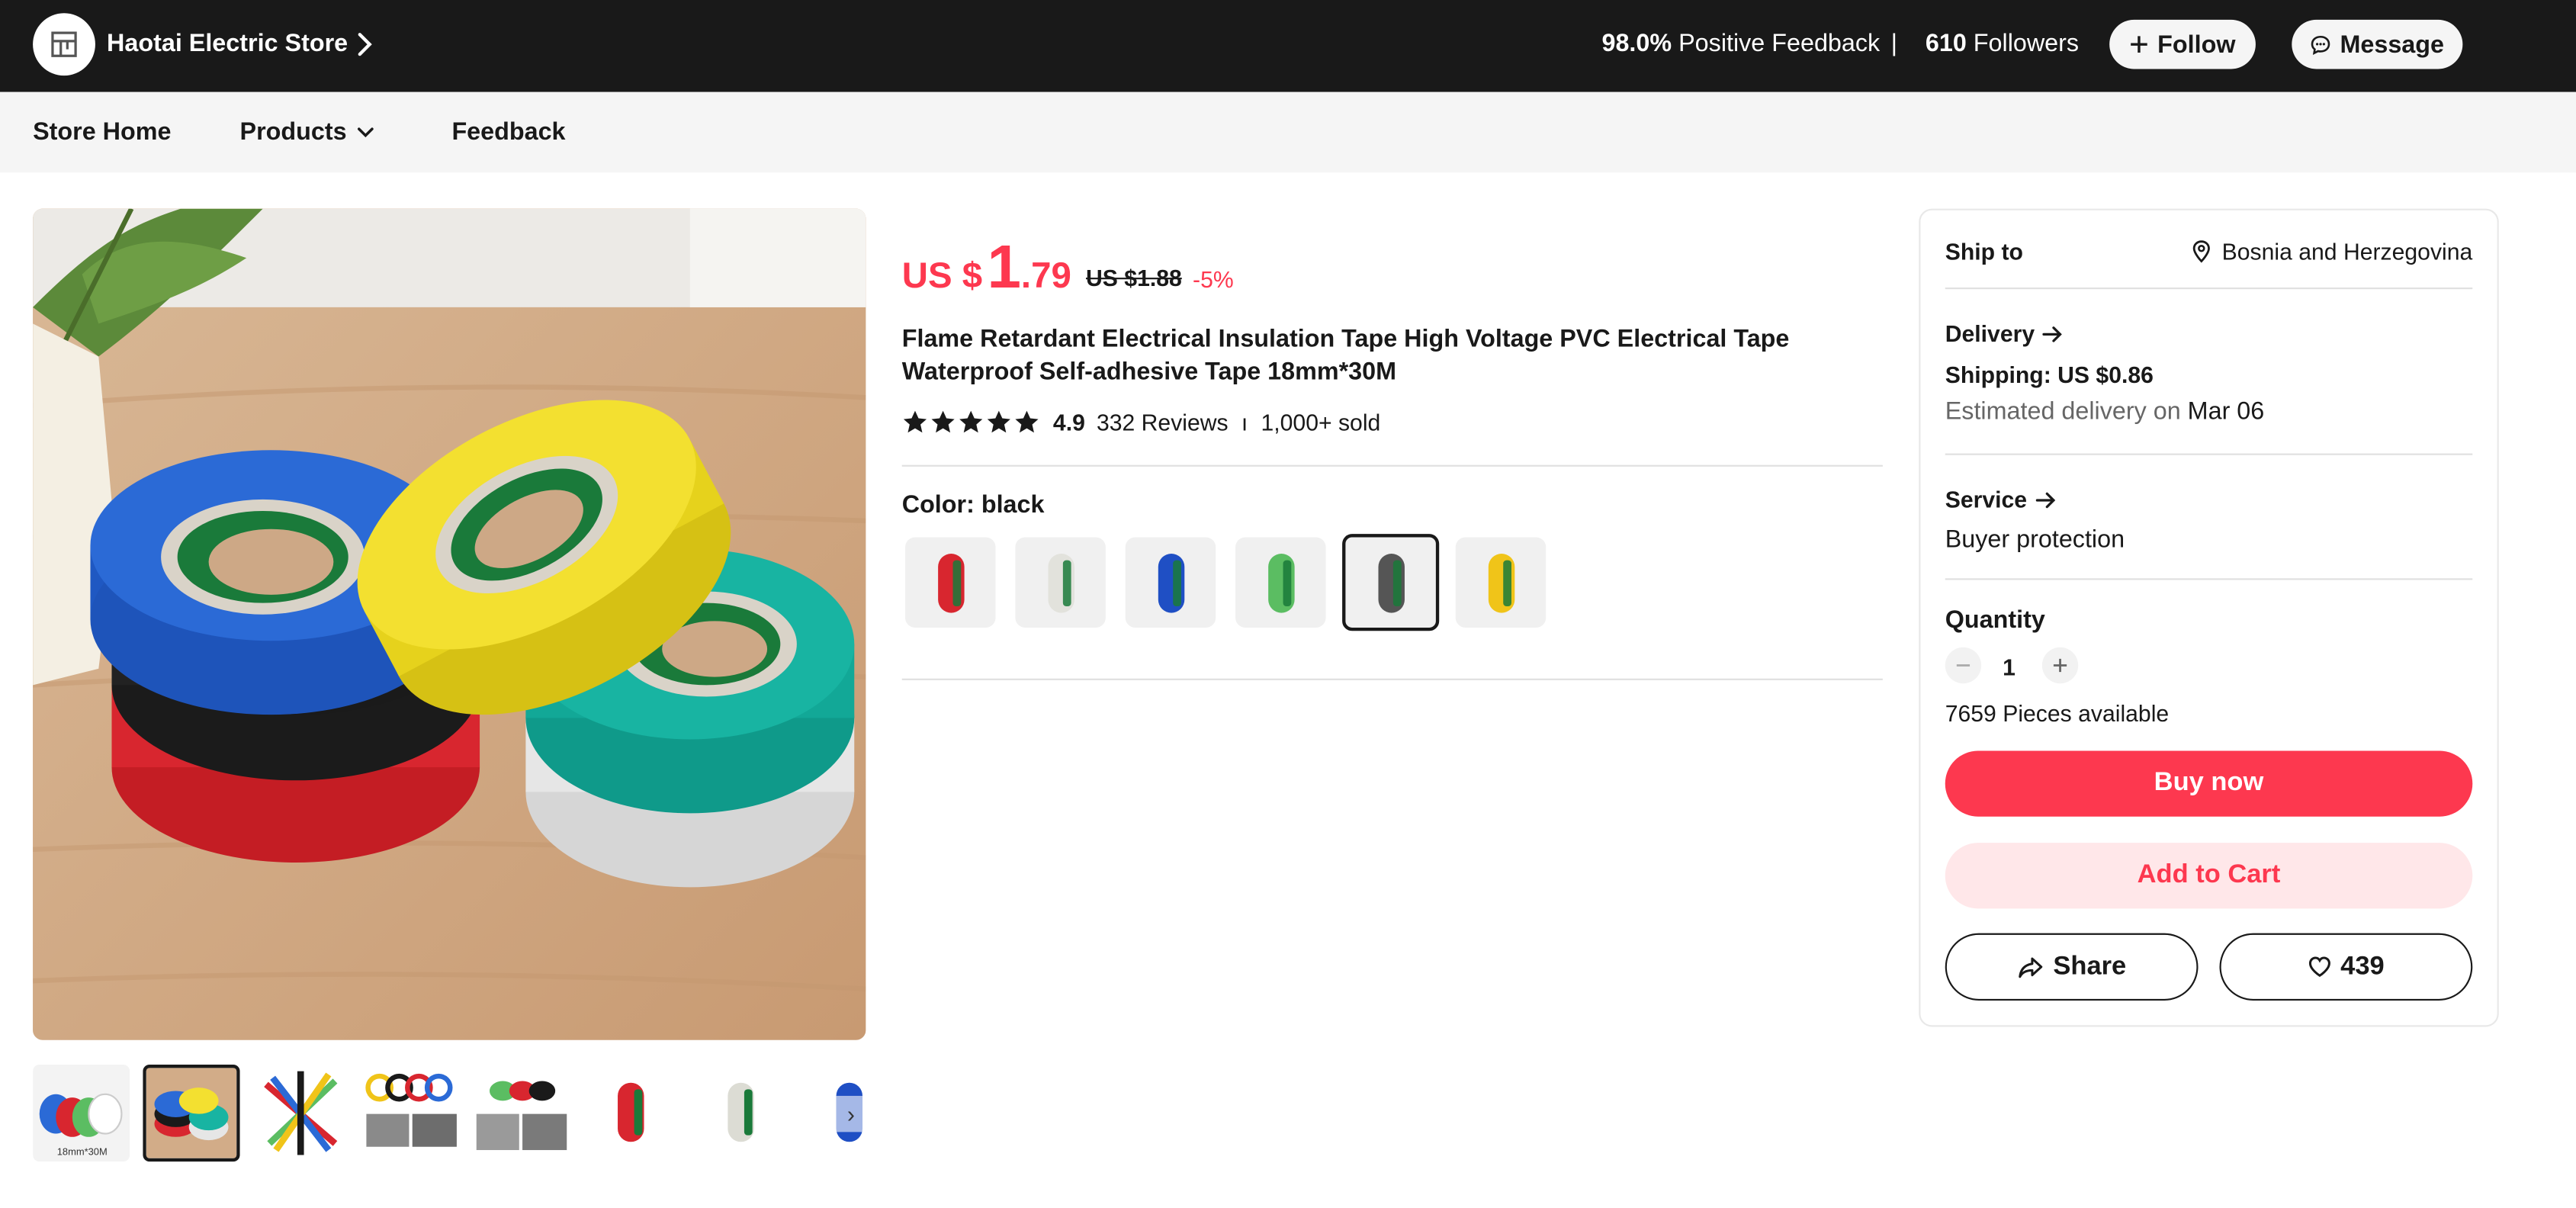 This screenshot has width=2576, height=1208. What do you see at coordinates (2320, 44) in the screenshot?
I see `chat-bubble-icon` at bounding box center [2320, 44].